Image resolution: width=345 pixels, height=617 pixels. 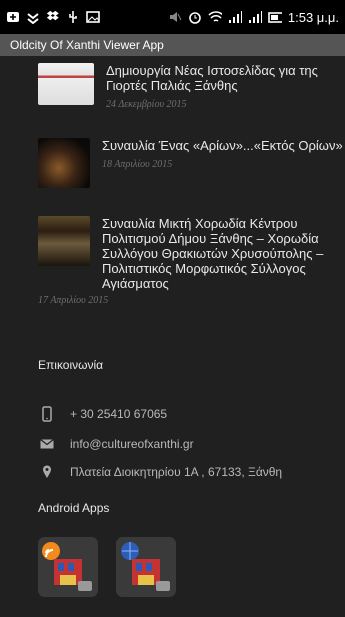 I want to click on contact-phone: + 30 25410 67065, so click(x=118, y=414).